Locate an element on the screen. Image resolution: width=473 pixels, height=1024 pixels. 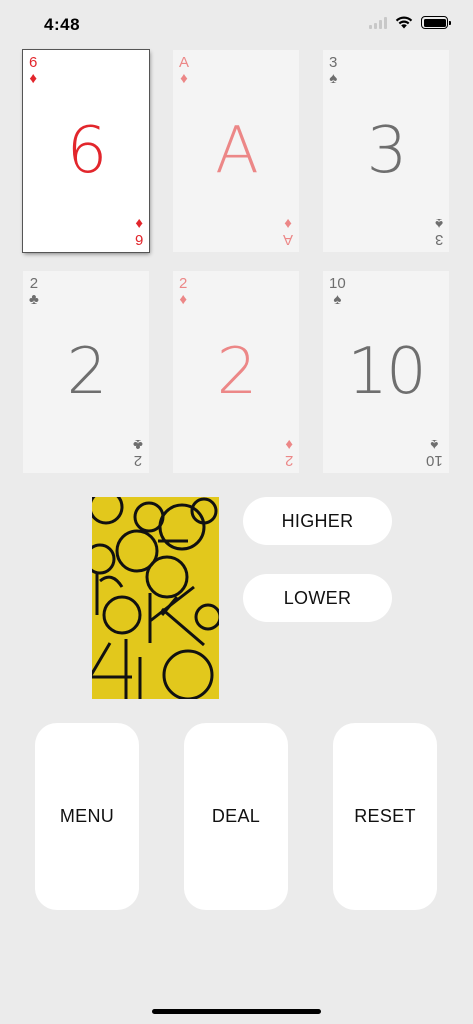
card-corner-top: 3 ♠ is located at coordinates (333, 70).